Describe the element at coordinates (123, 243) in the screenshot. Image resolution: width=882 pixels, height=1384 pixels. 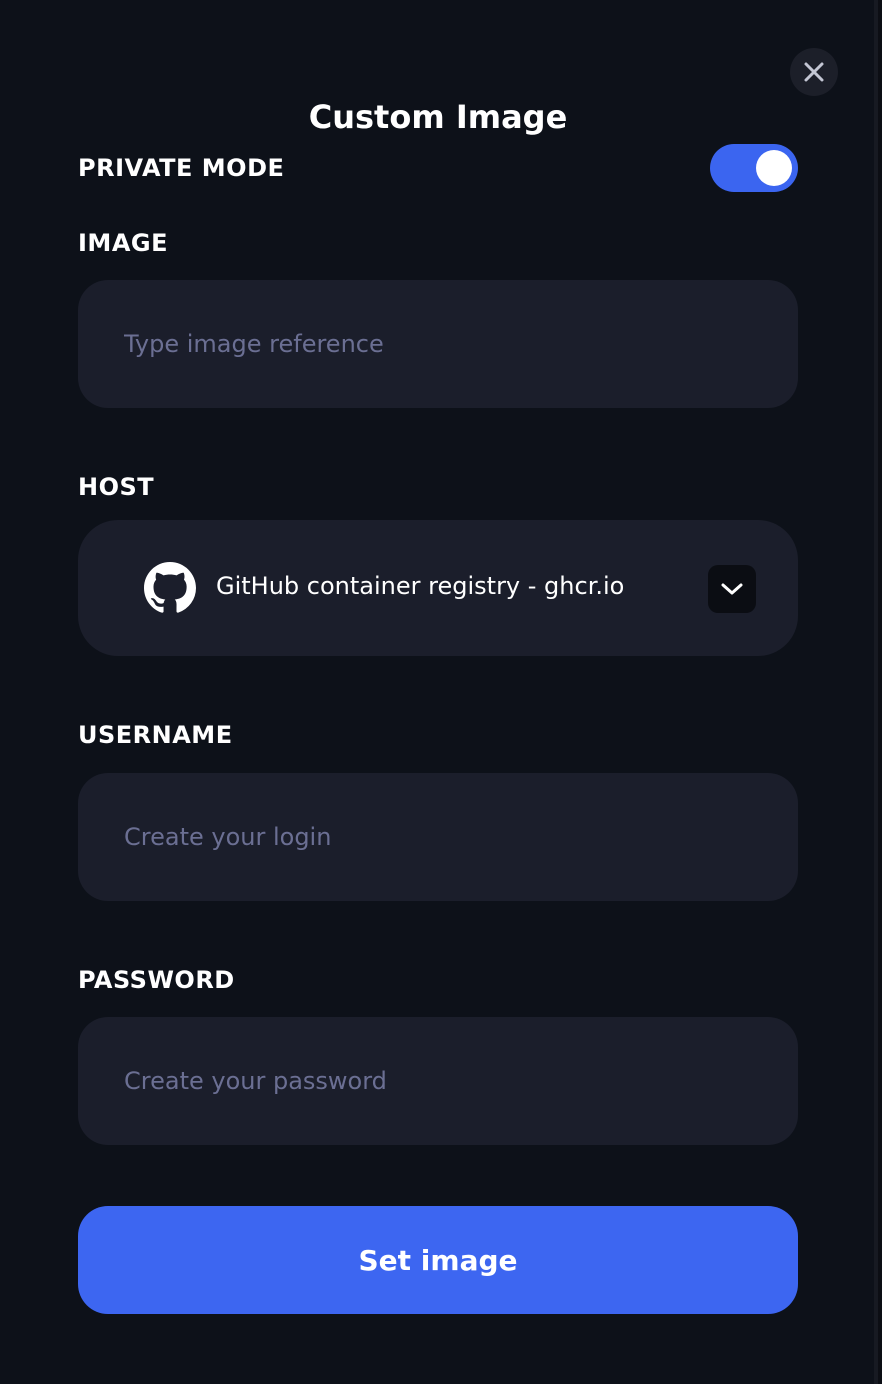
I see `image-label: IMAGE` at that location.